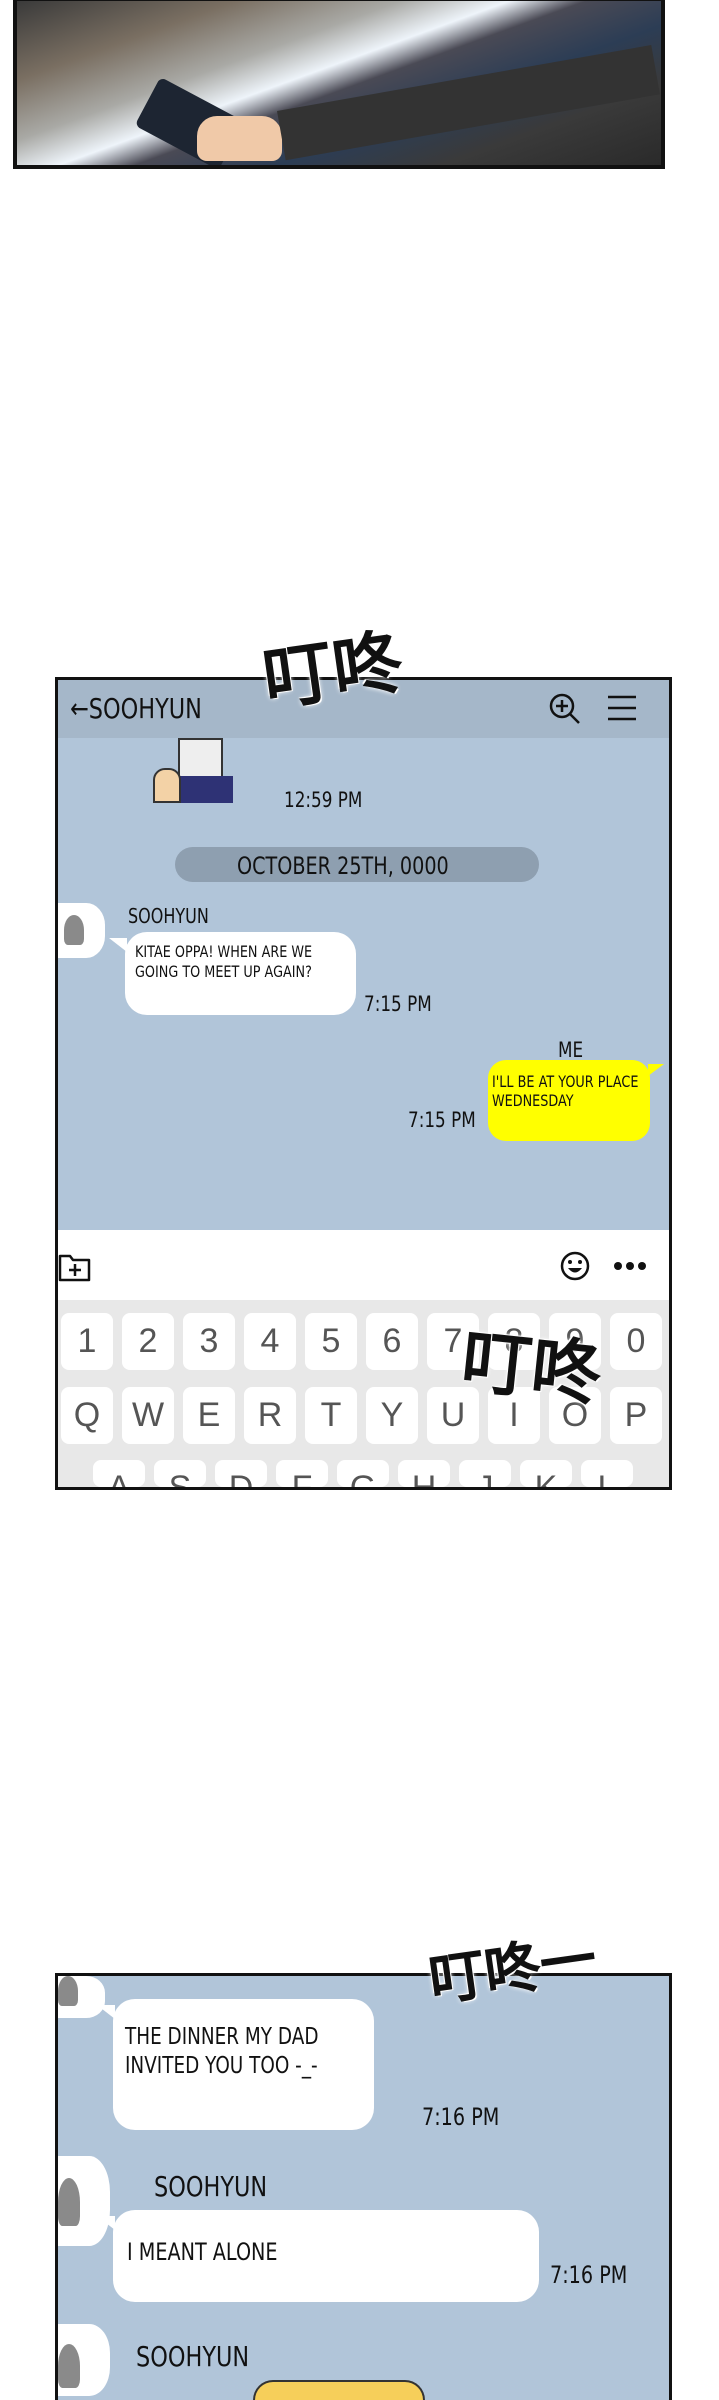 The image size is (719, 2400). Describe the element at coordinates (331, 1341) in the screenshot. I see `key-5: 5` at that location.